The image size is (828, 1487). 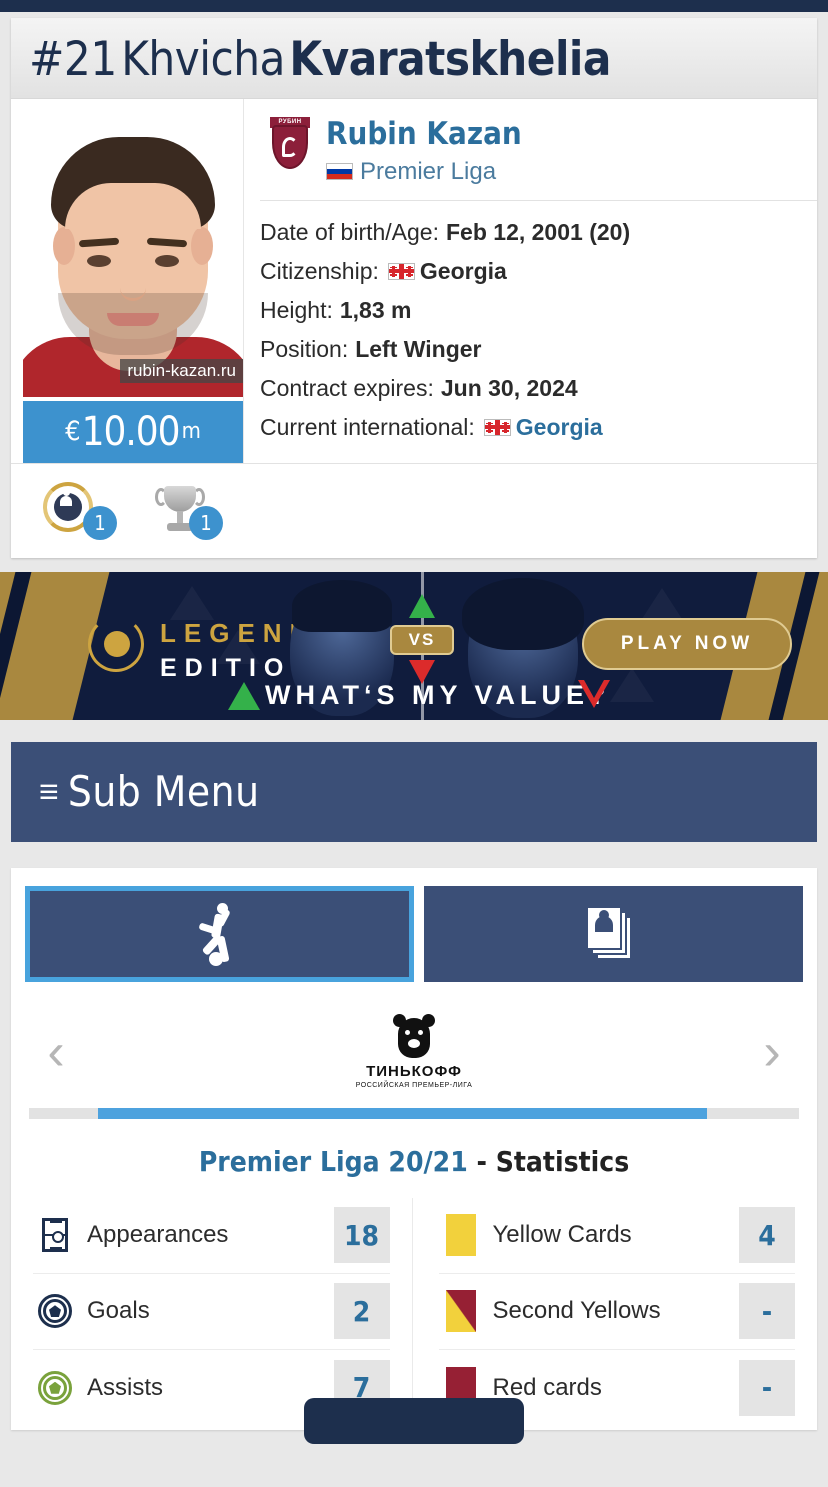 I want to click on stat-row-yellow-cards: Yellow Cards 4, so click(x=616, y=1236).